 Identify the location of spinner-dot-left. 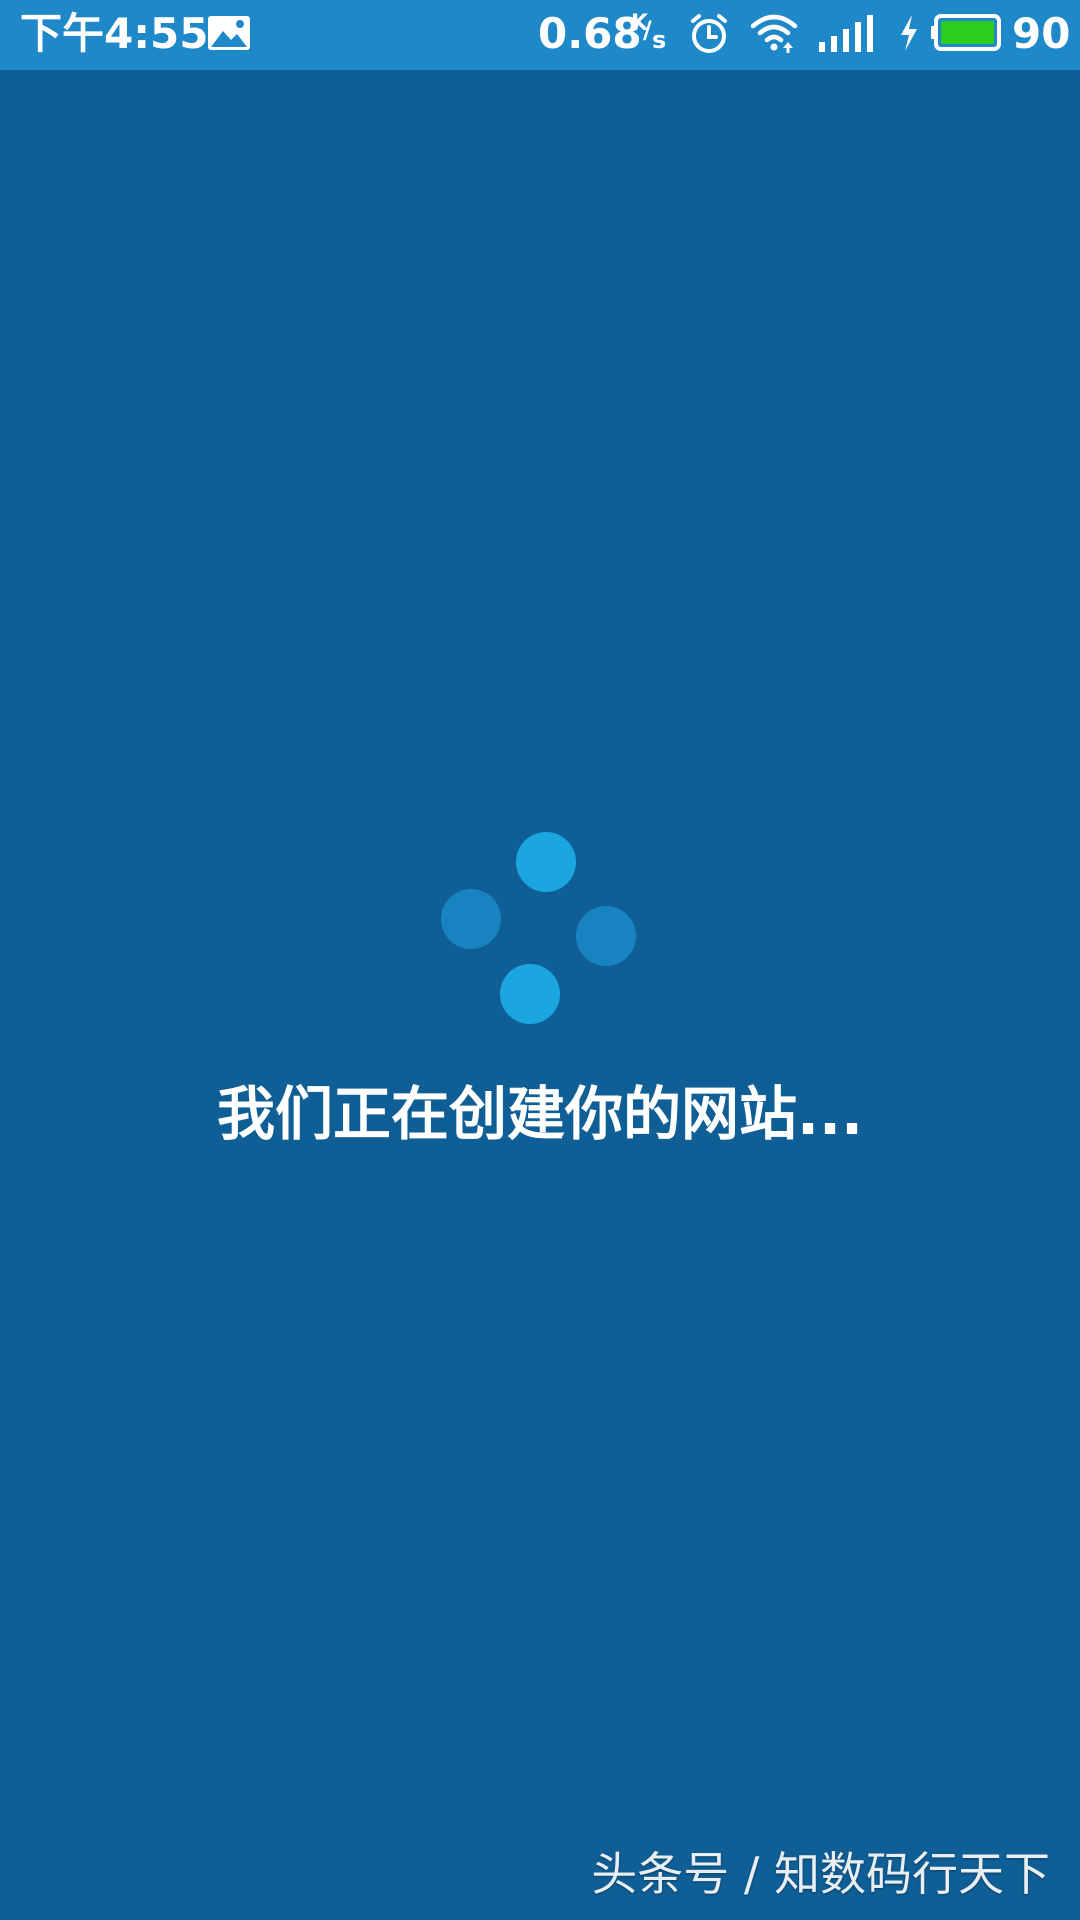
(471, 919).